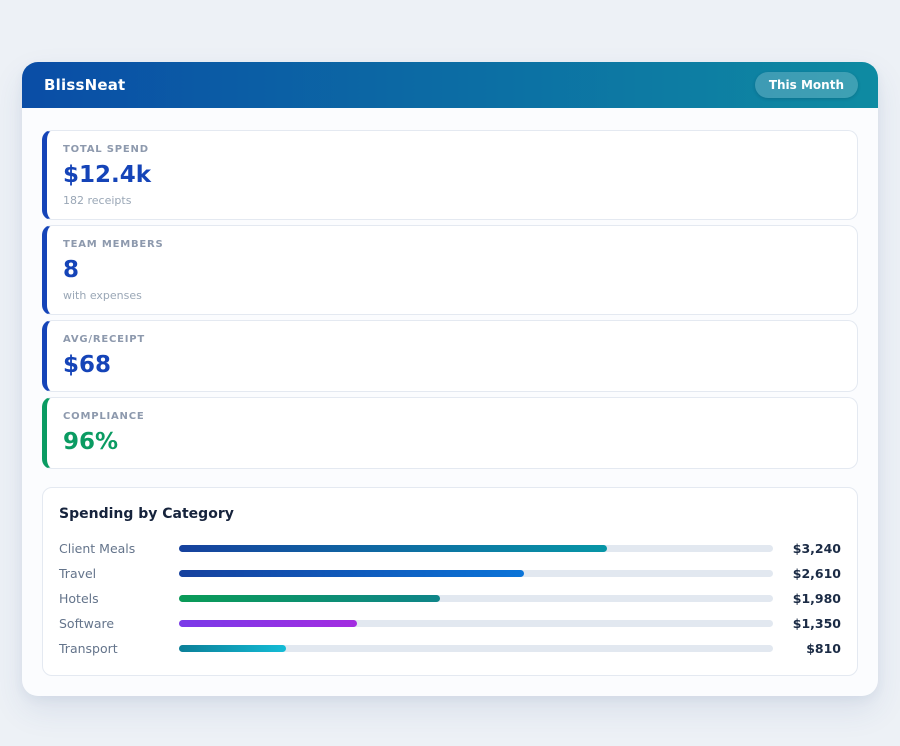 The width and height of the screenshot is (900, 746). Describe the element at coordinates (79, 598) in the screenshot. I see `category-label: Hotels` at that location.